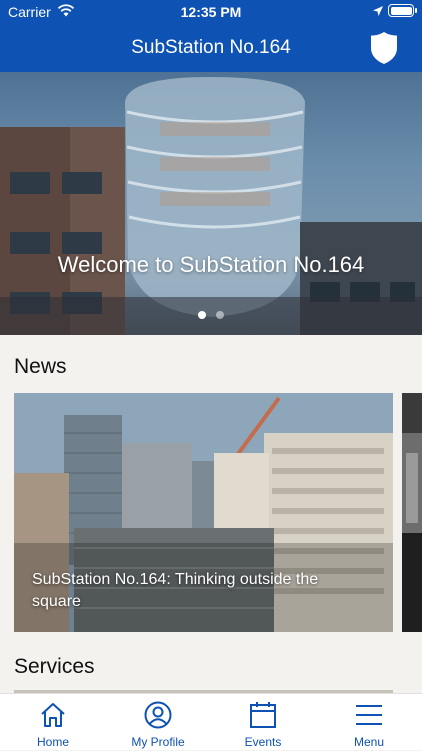 This screenshot has width=422, height=751. Describe the element at coordinates (263, 715) in the screenshot. I see `calendar-icon` at that location.